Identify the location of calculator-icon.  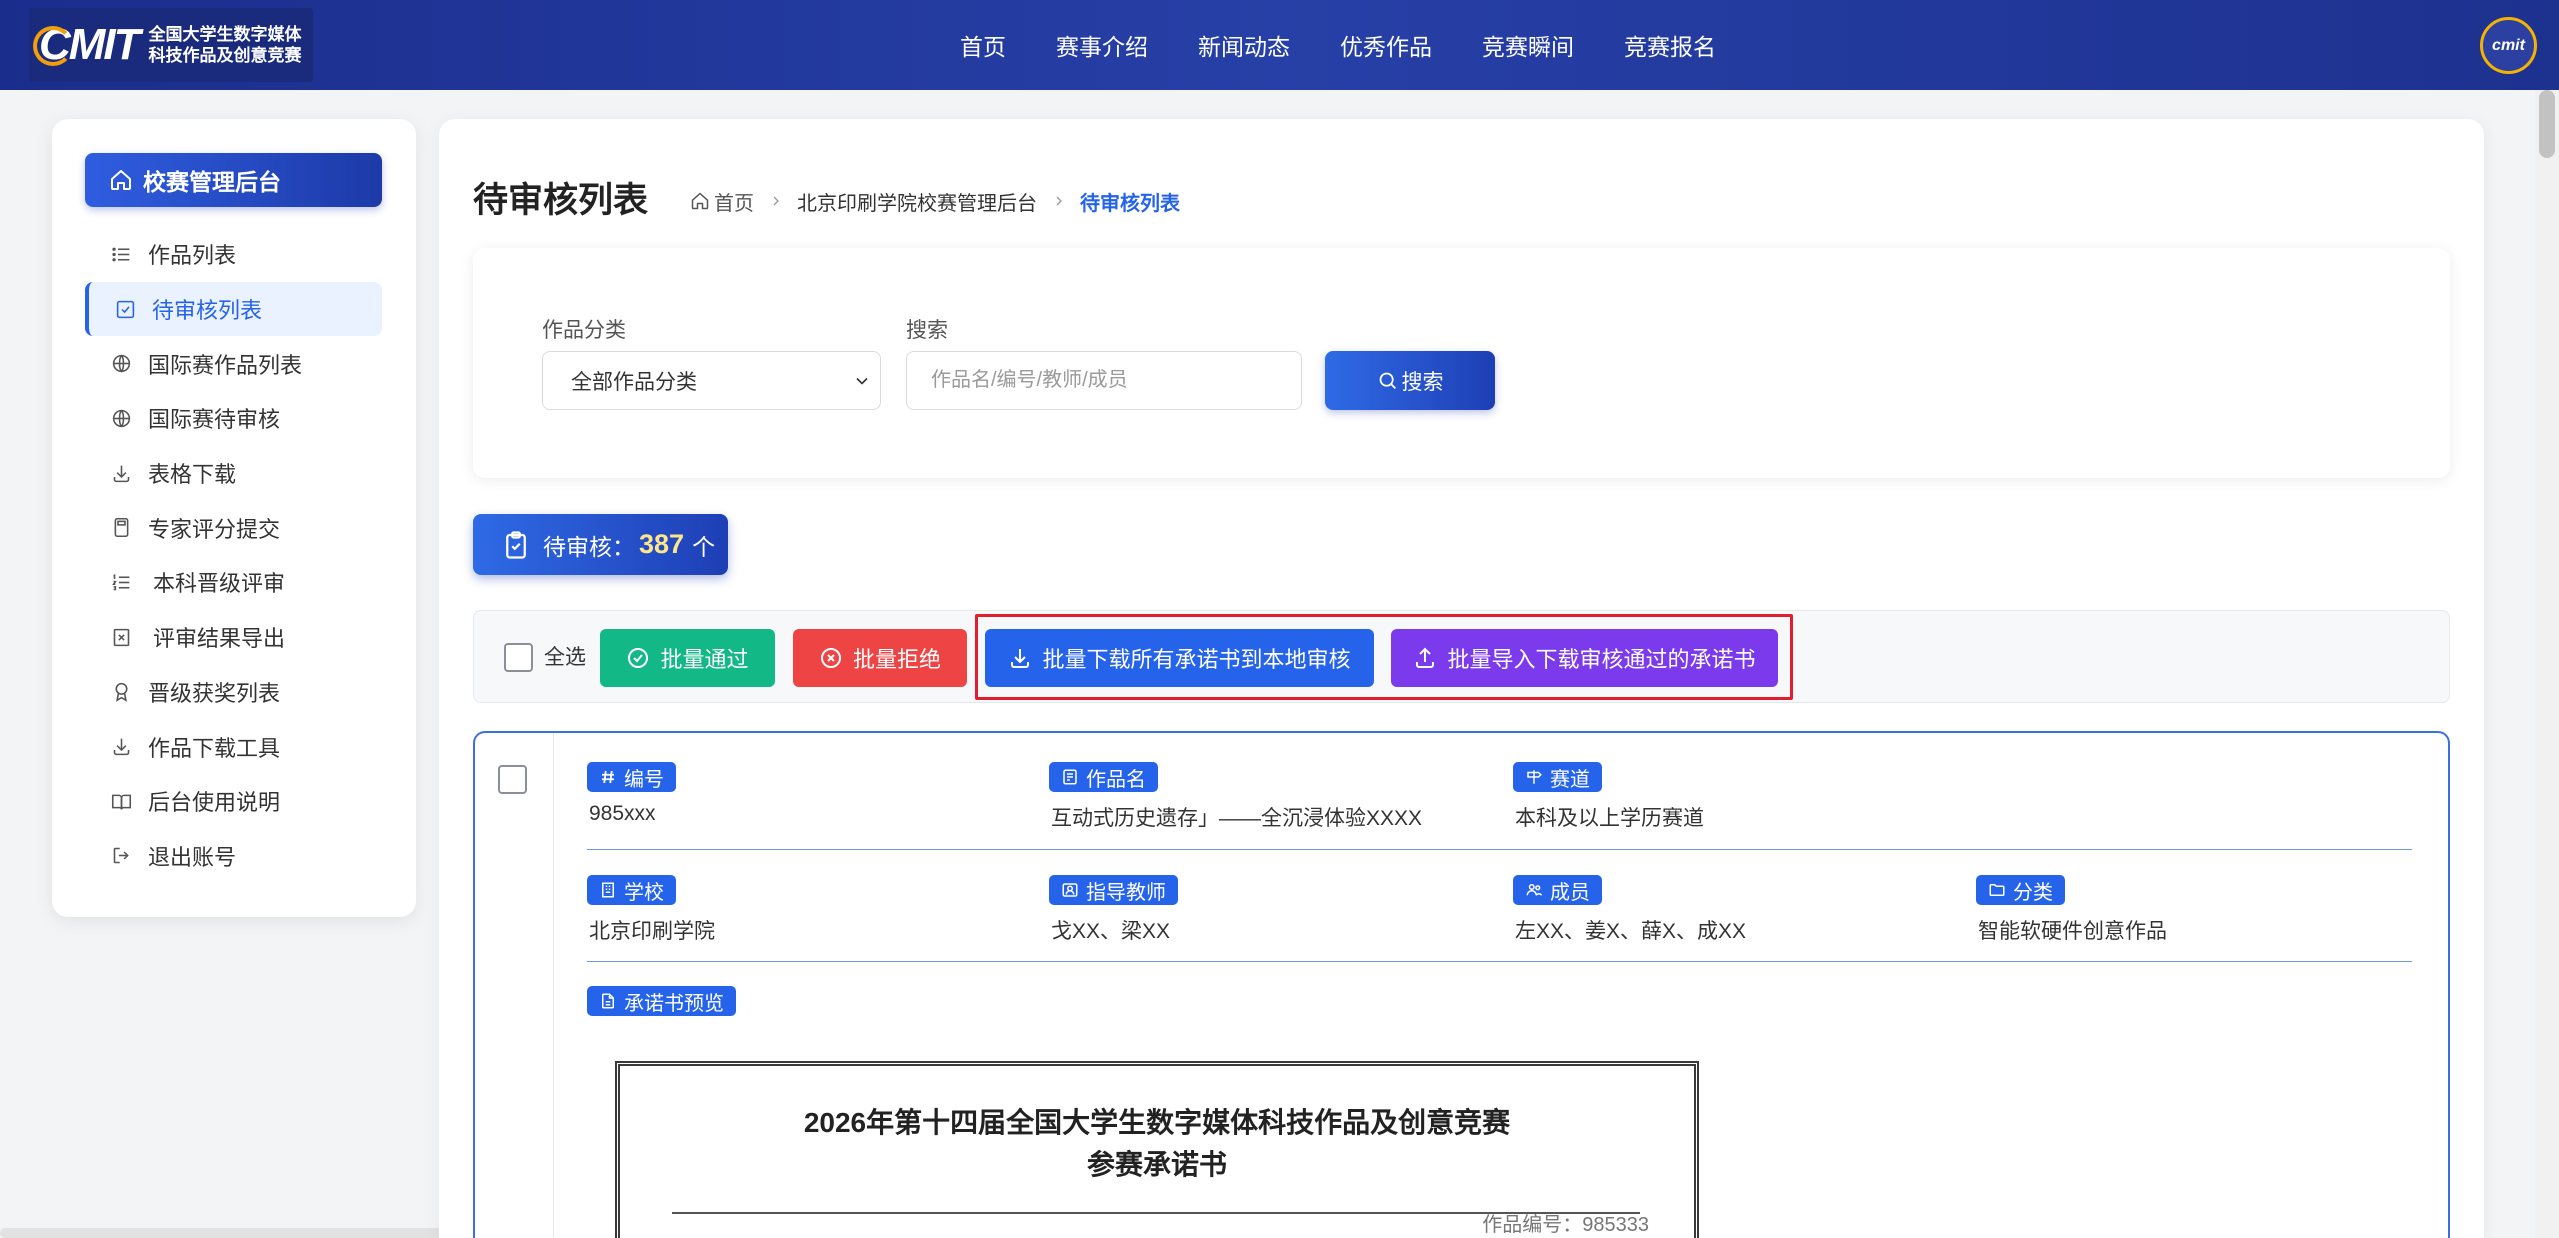
(121, 527).